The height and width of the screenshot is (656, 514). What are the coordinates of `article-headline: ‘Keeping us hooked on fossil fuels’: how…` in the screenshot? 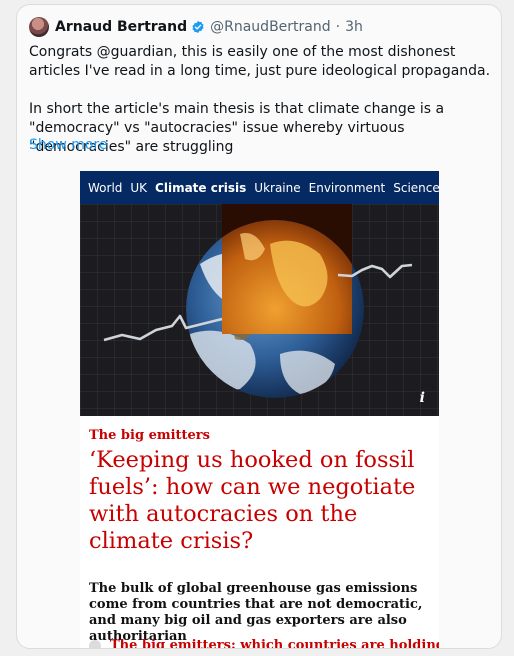 It's located at (252, 500).